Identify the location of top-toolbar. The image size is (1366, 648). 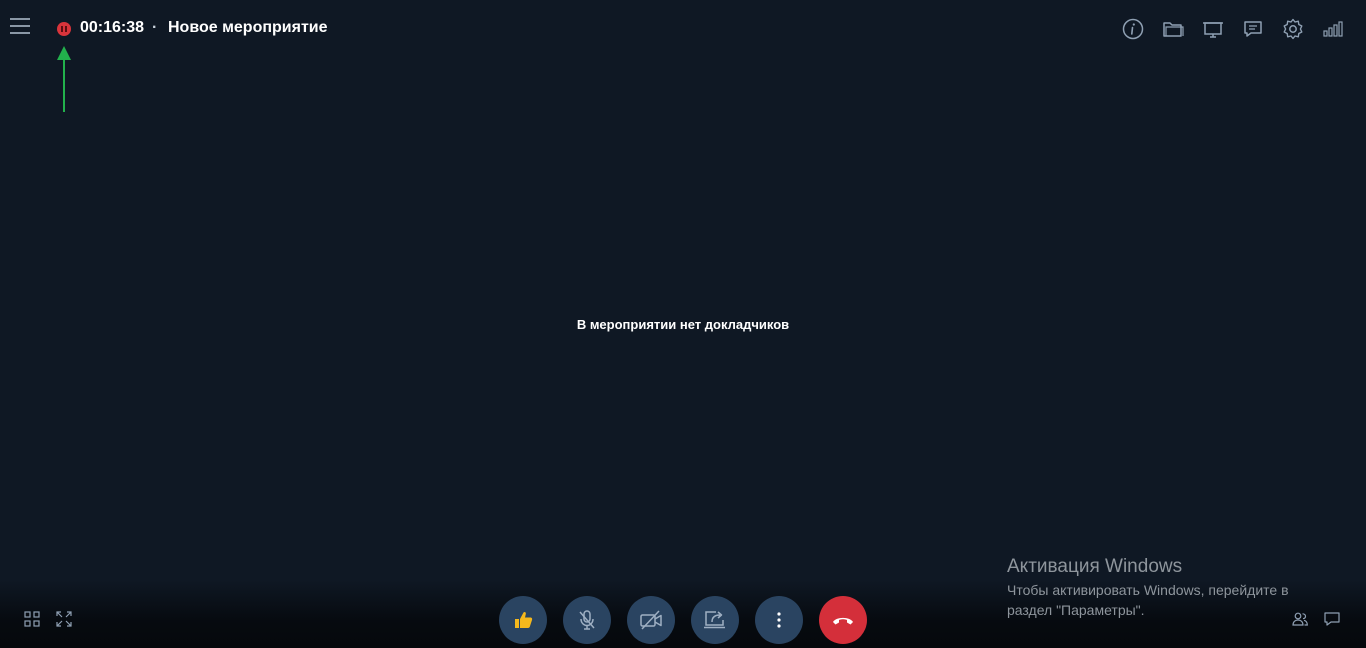
(1235, 29).